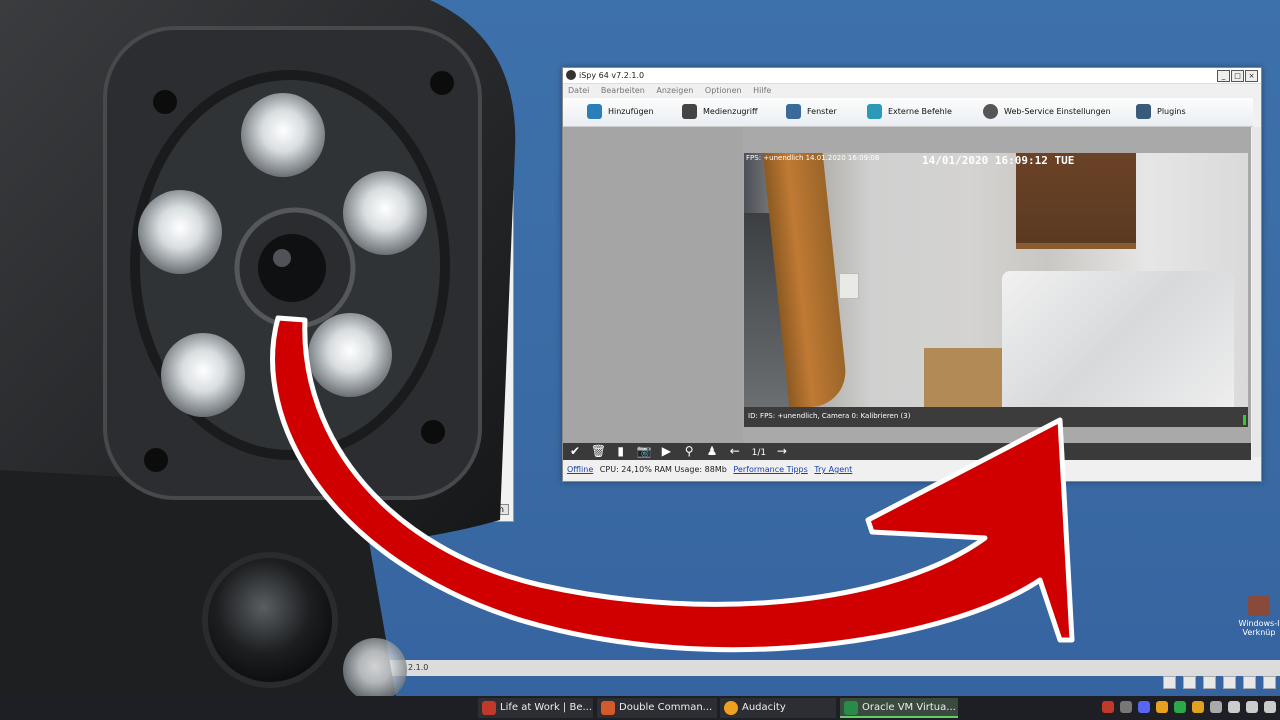  Describe the element at coordinates (782, 451) in the screenshot. I see `arrow-right-icon: →` at that location.